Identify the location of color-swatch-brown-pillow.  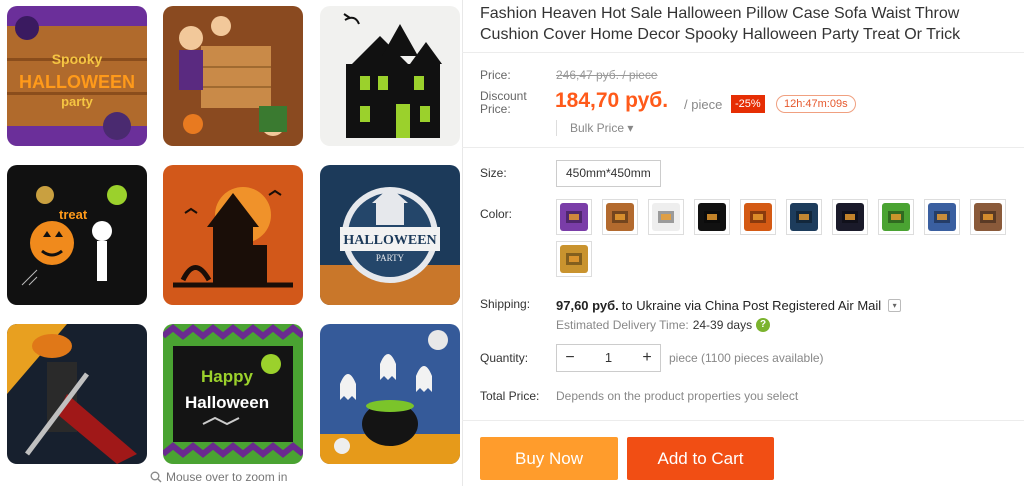
(988, 217).